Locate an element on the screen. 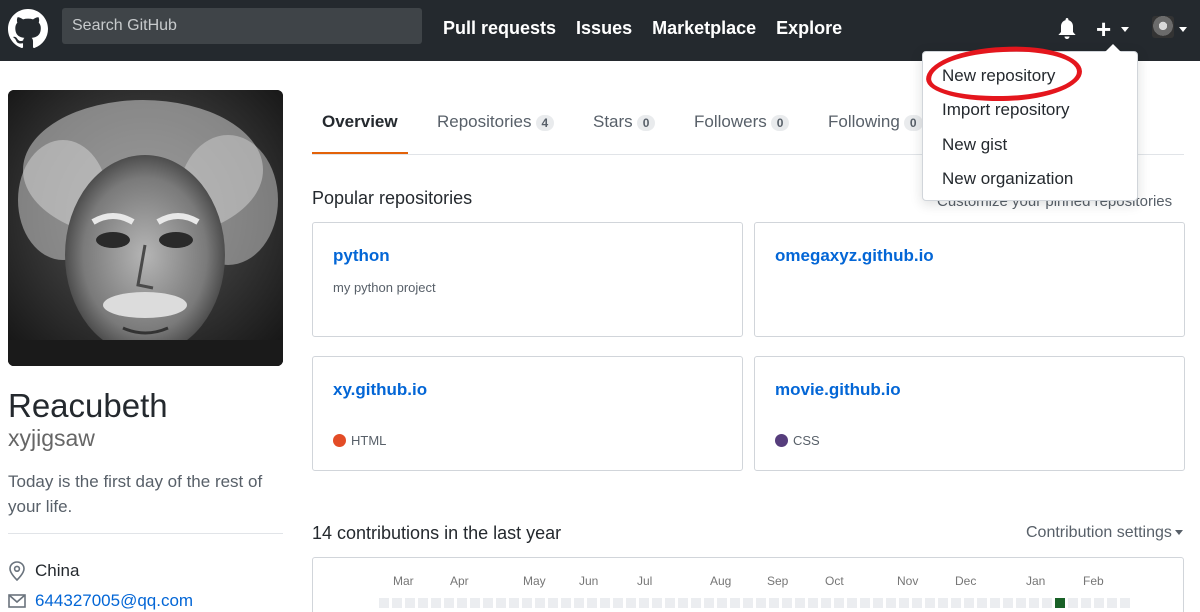  repo-card: omegaxyz.github.io is located at coordinates (969, 279).